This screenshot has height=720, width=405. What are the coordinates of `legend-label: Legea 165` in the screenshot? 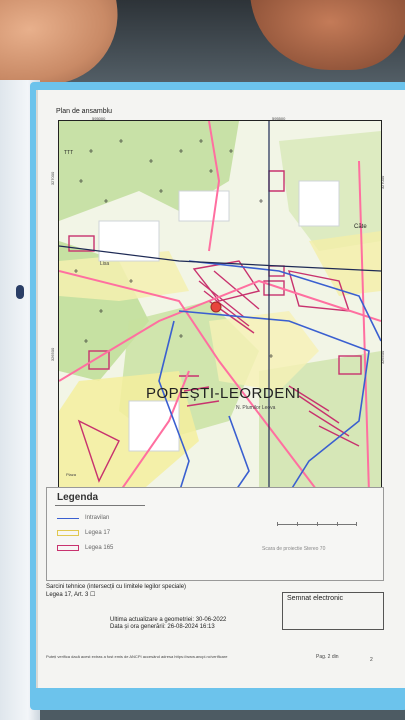 It's located at (99, 548).